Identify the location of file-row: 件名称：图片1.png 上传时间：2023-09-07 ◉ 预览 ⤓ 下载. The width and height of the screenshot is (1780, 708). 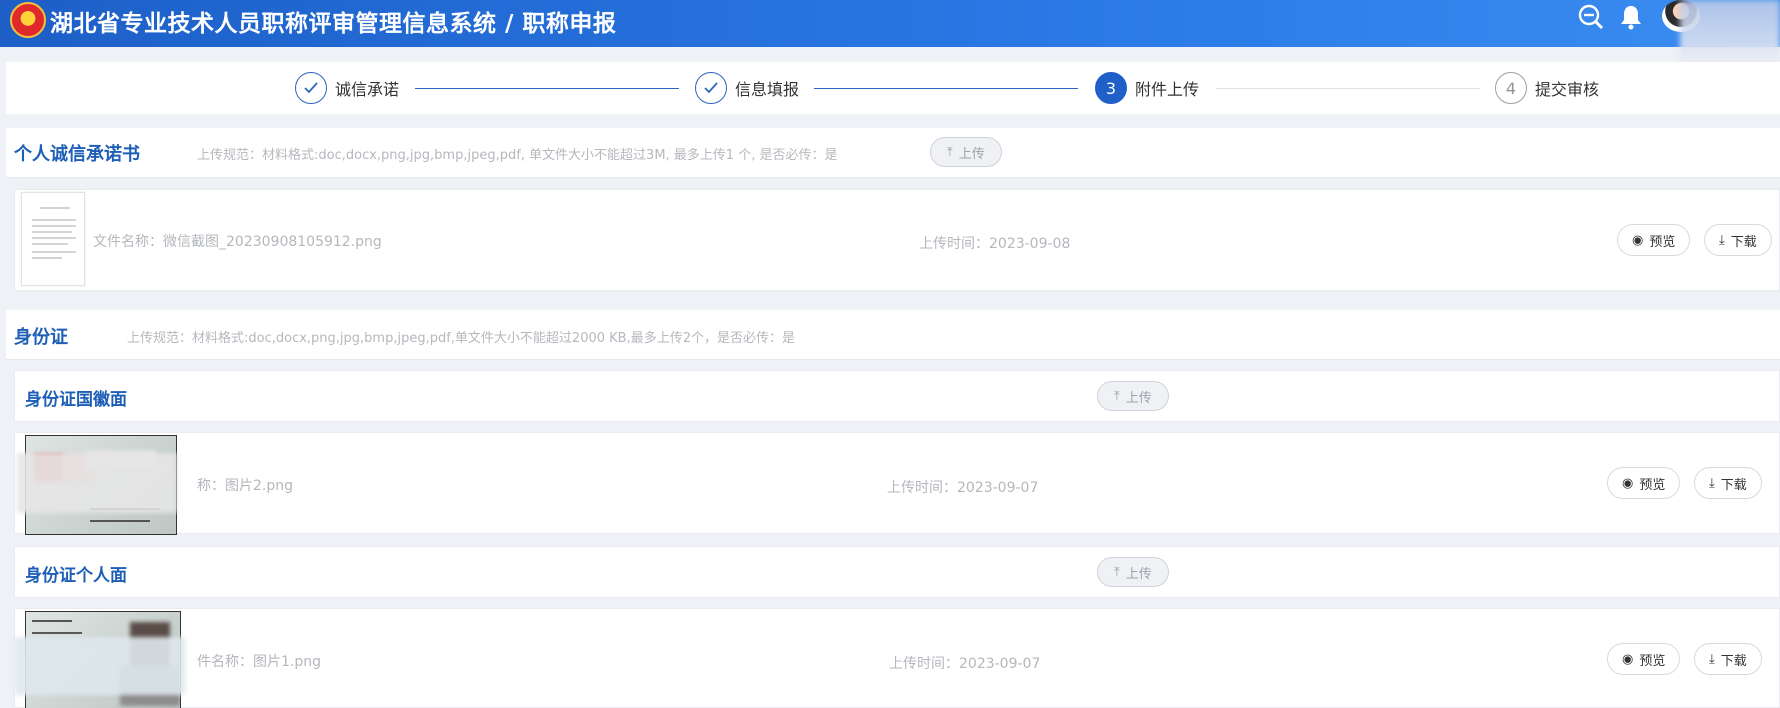
(897, 658).